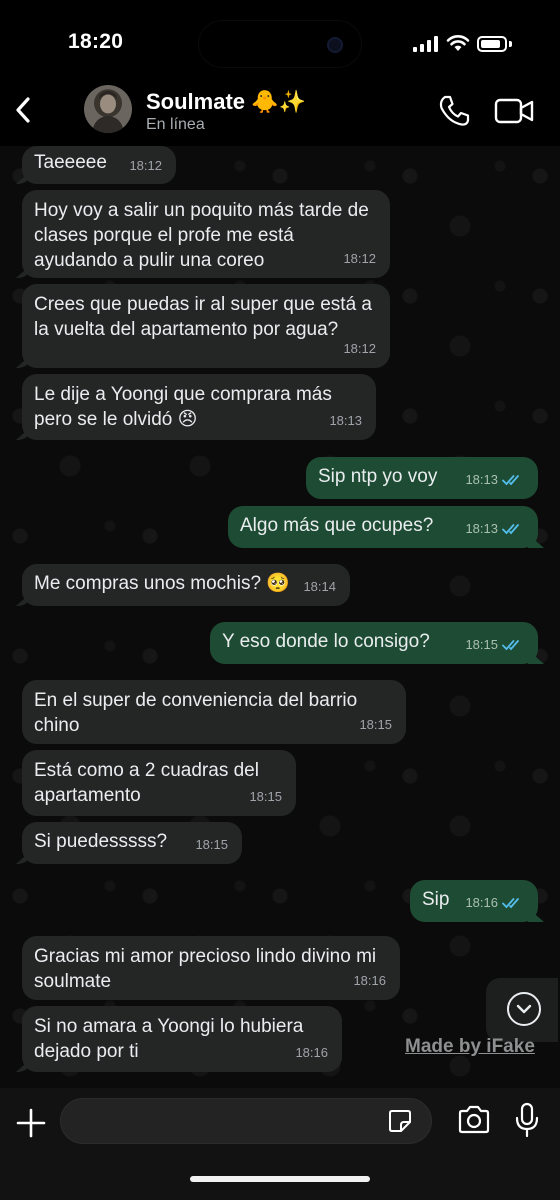 The height and width of the screenshot is (1200, 560). I want to click on battery-icon, so click(492, 44).